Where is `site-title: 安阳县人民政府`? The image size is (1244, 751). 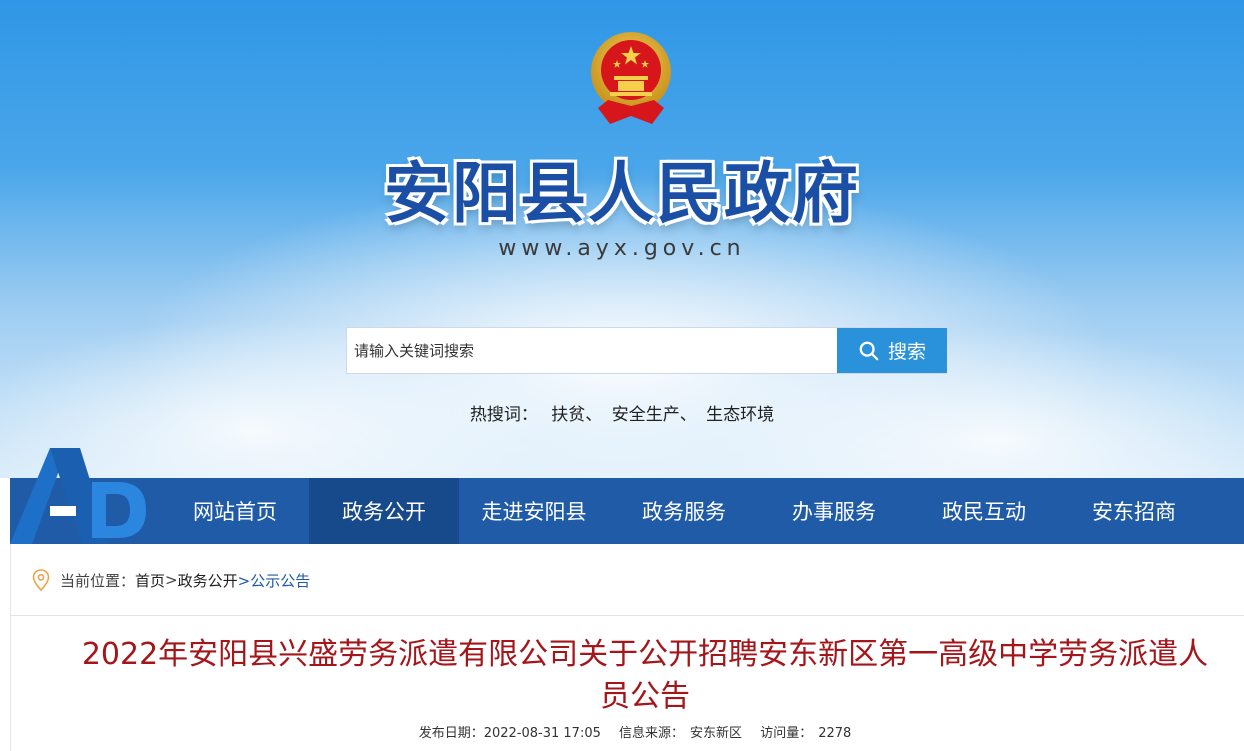 site-title: 安阳县人民政府 is located at coordinates (622, 193).